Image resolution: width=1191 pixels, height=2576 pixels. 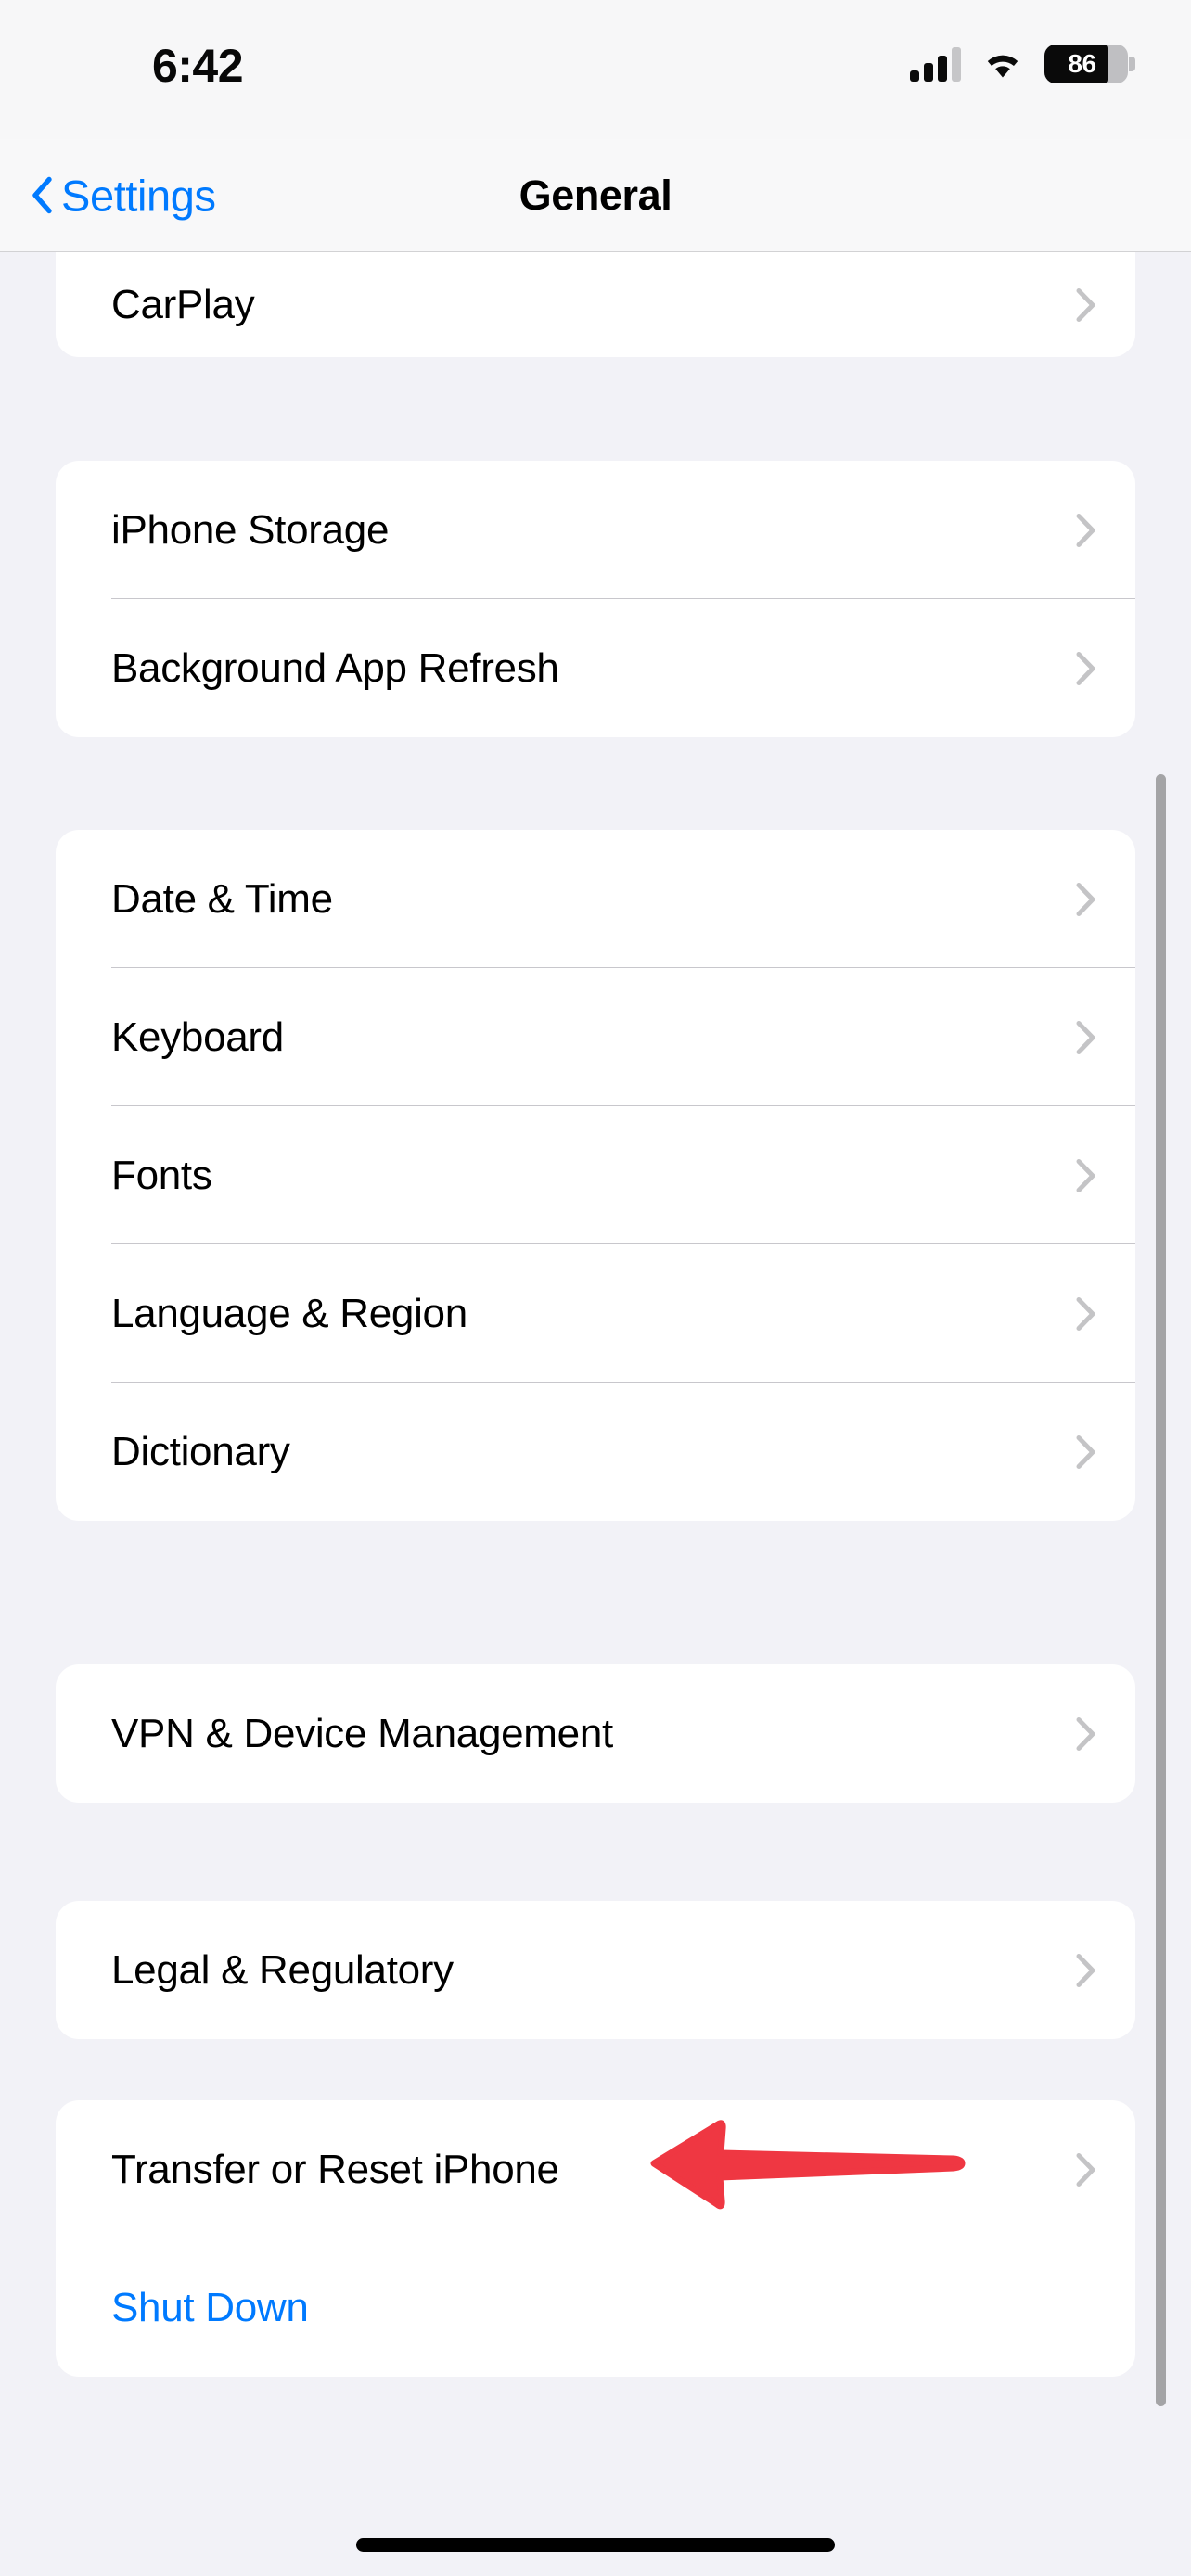 I want to click on settings-row: Date & Time, so click(x=595, y=899).